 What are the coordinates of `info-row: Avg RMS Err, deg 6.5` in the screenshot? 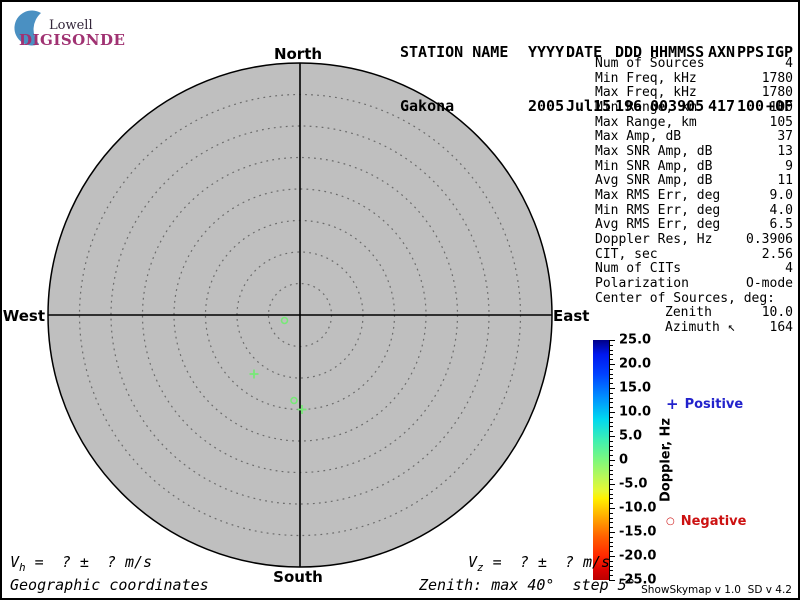 It's located at (694, 225).